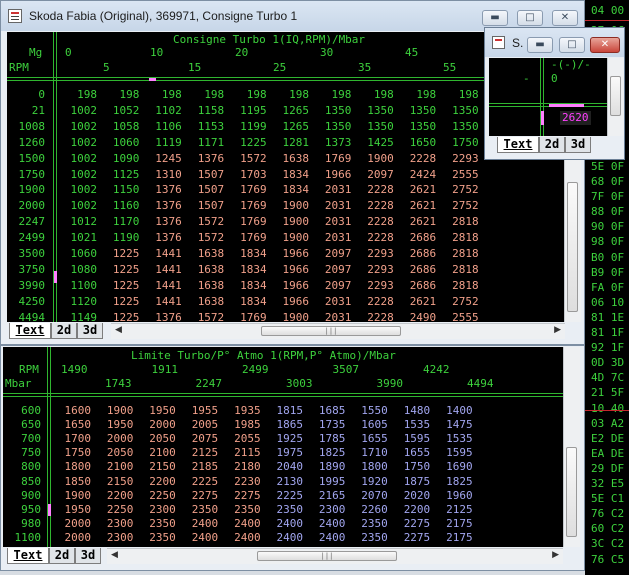  Describe the element at coordinates (615, 97) in the screenshot. I see `mini-vertical-scrollbar` at that location.